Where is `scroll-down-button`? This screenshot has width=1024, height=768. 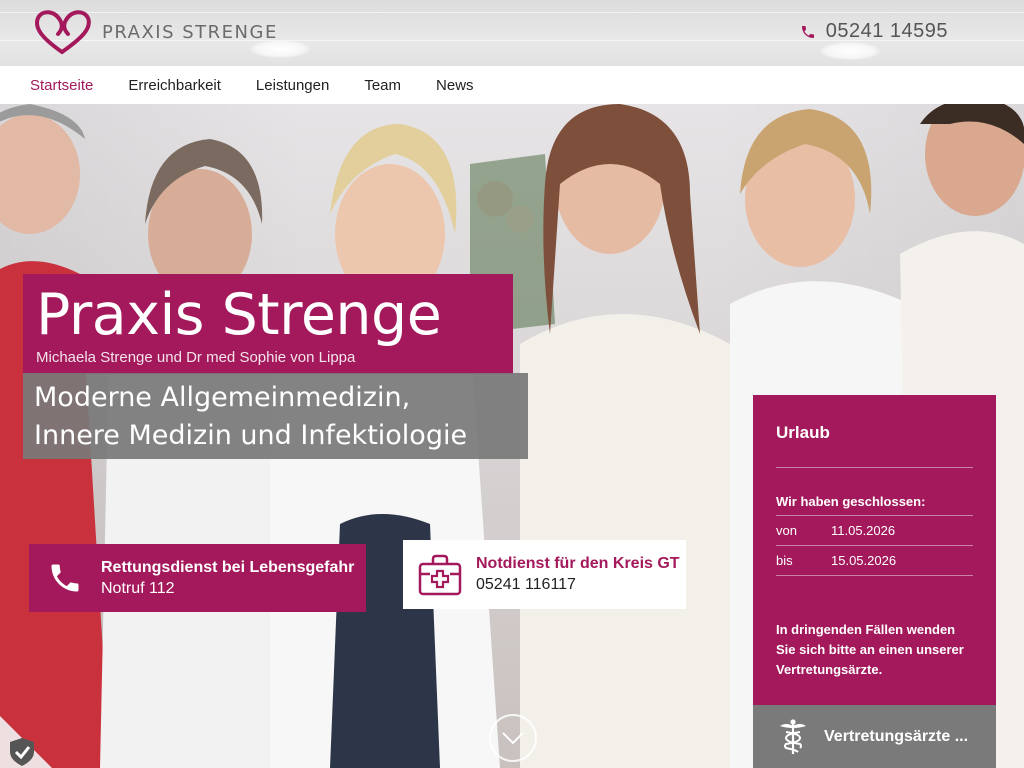 scroll-down-button is located at coordinates (513, 738).